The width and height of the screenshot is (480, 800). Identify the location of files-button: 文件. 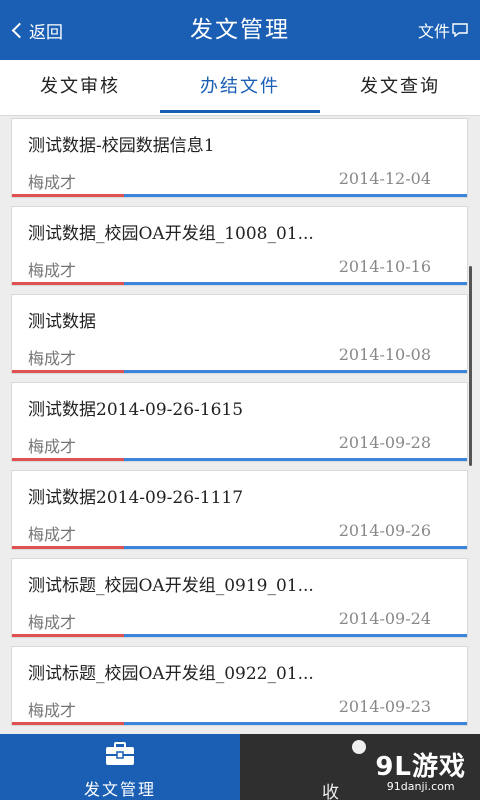
(443, 30).